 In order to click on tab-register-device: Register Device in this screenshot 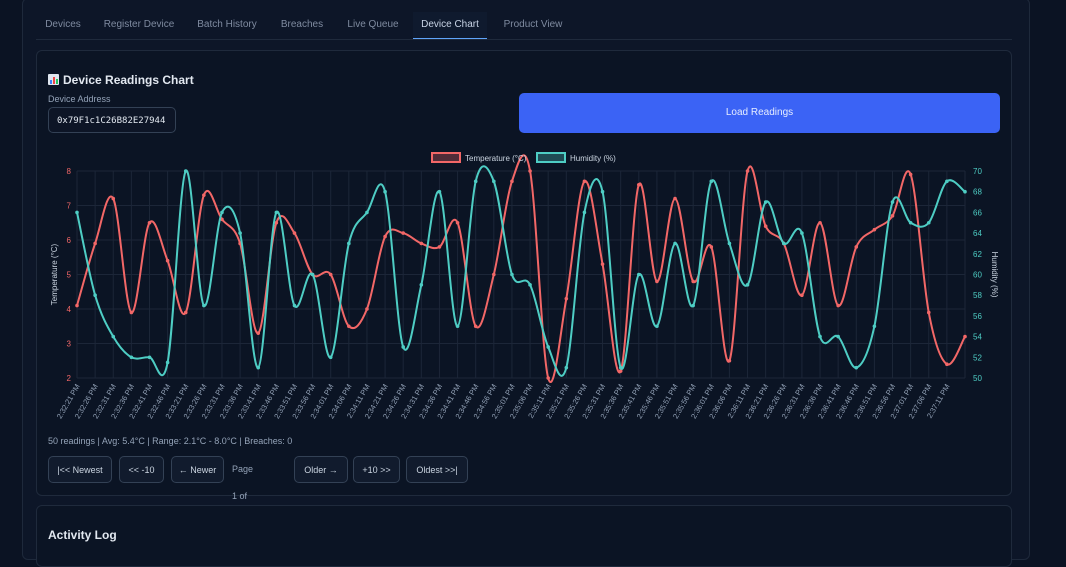, I will do `click(139, 25)`.